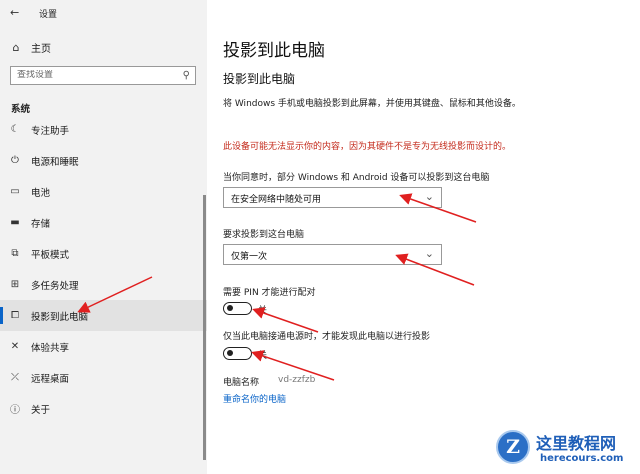 This screenshot has height=474, width=640. What do you see at coordinates (103, 253) in the screenshot?
I see `sidebar-item-tablet-mode: ⧉ 平板模式` at bounding box center [103, 253].